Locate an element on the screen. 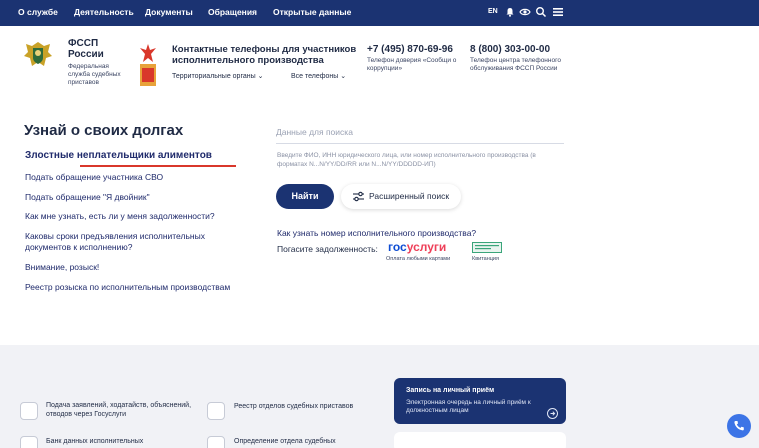 This screenshot has height=448, width=759. link-wanted: Внимание, розыск! is located at coordinates (135, 267).